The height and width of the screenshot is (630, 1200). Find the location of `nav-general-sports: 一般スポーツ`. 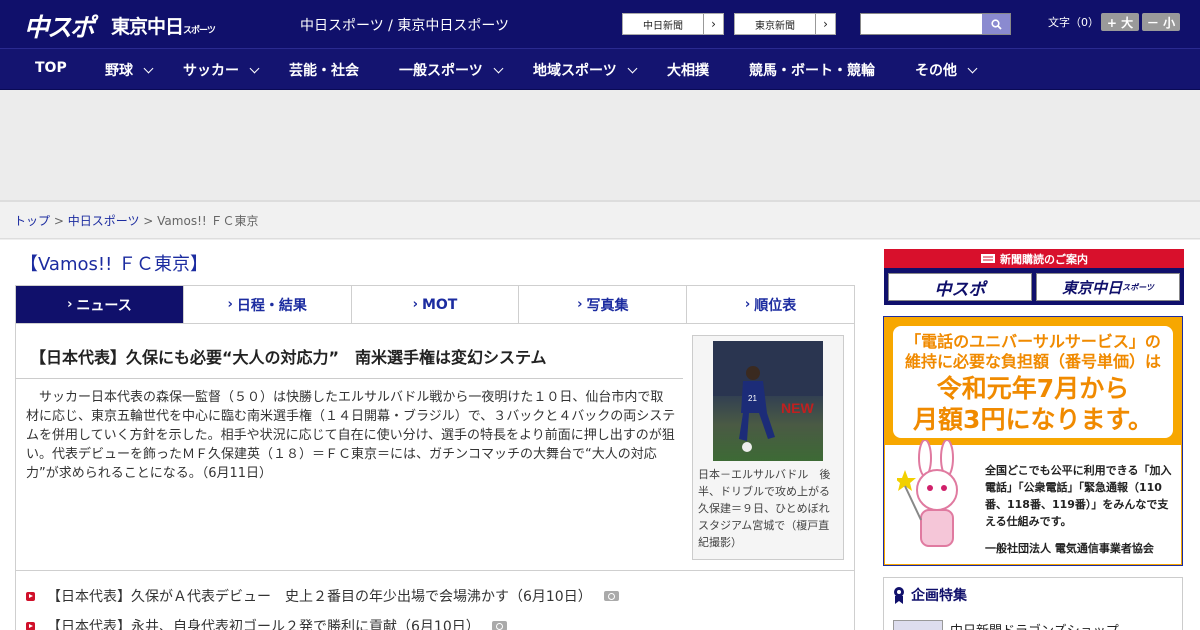

nav-general-sports: 一般スポーツ is located at coordinates (451, 70).